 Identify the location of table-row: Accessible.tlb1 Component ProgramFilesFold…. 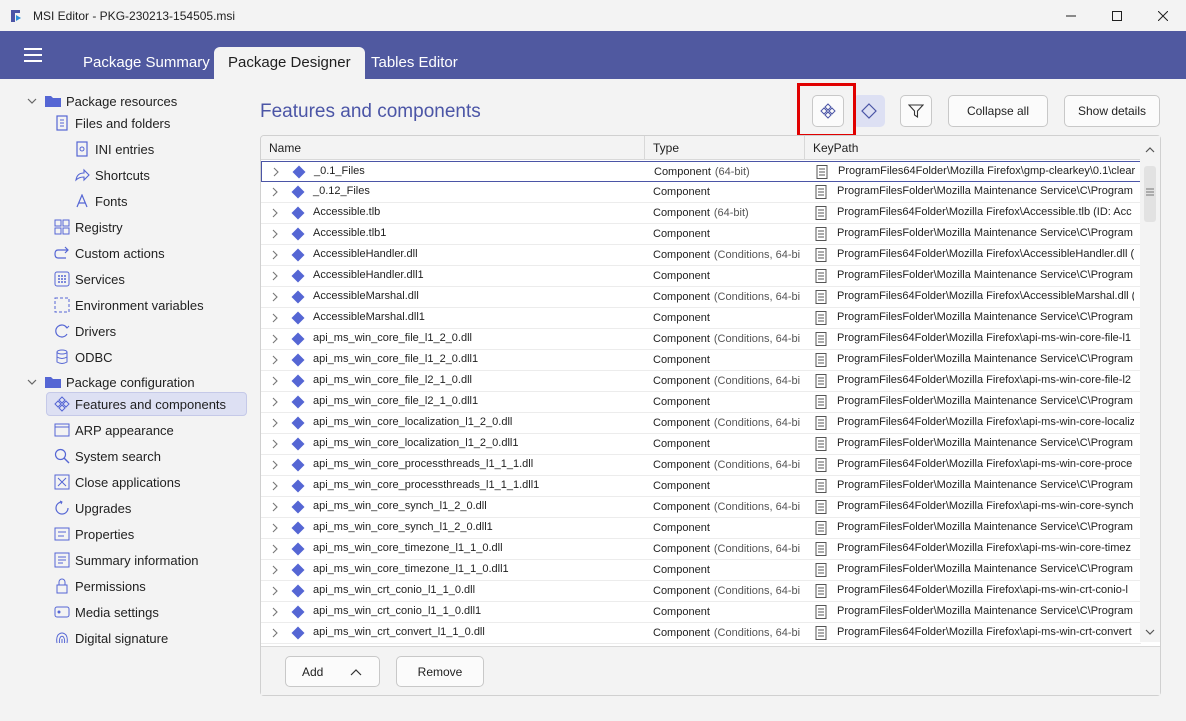
(701, 234).